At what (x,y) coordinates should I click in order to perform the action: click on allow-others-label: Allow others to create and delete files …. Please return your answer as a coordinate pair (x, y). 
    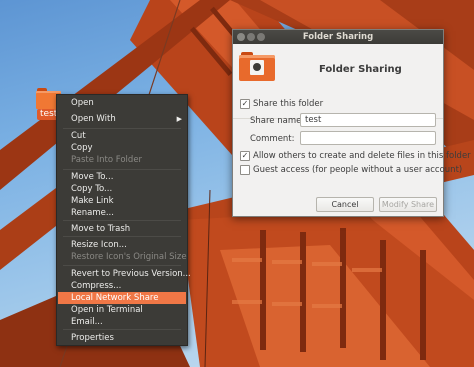
    Looking at the image, I should click on (362, 156).